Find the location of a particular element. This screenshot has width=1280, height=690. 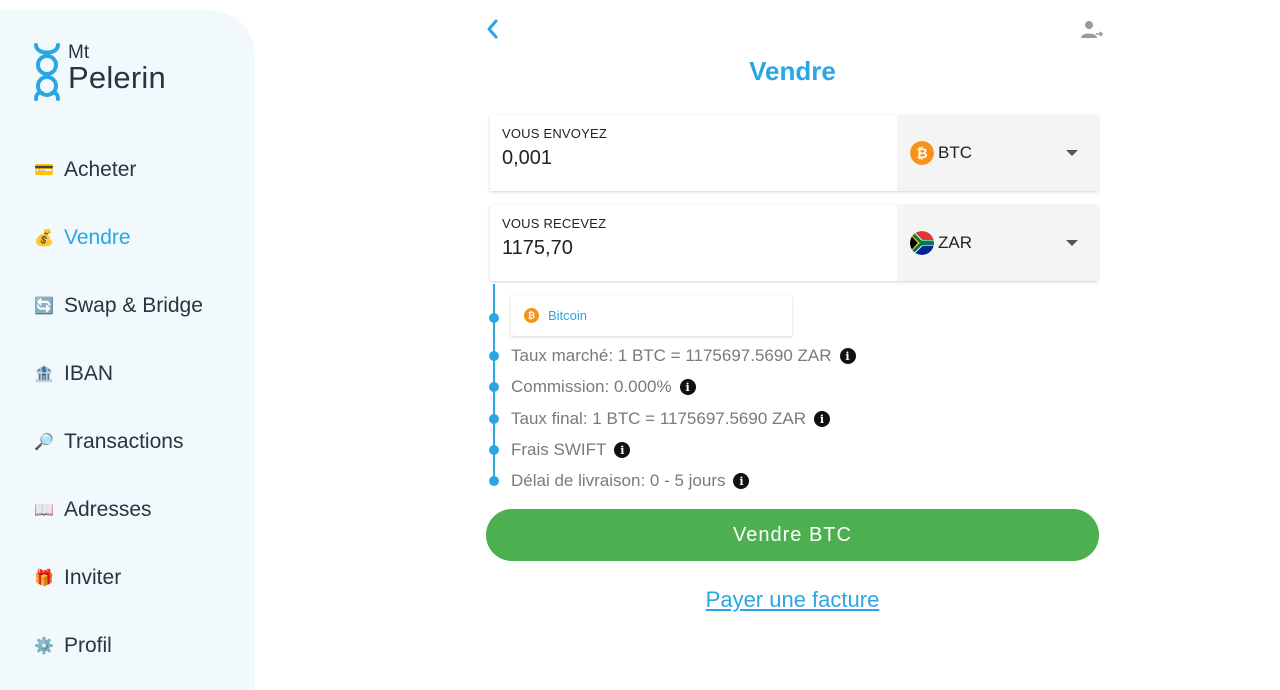

send-label: VOUS ENVOYEZ is located at coordinates (554, 133).